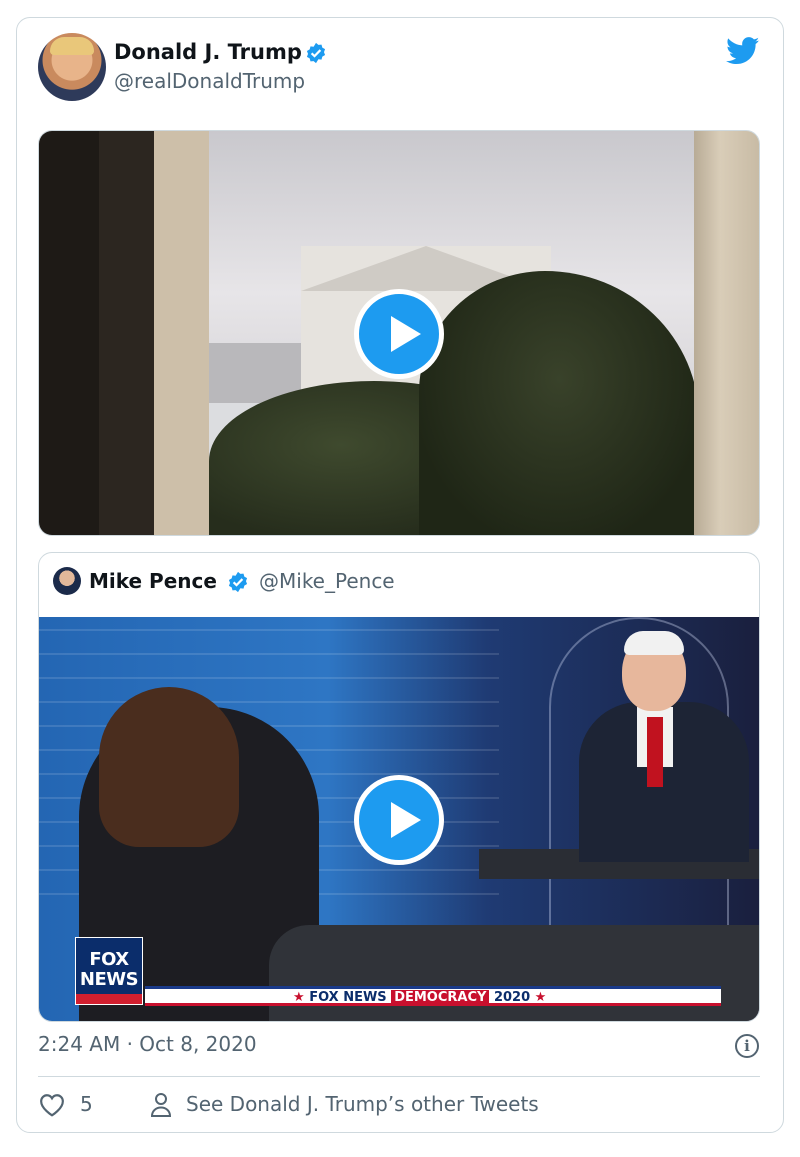 Image resolution: width=800 pixels, height=1157 pixels. I want to click on heart-icon, so click(52, 1105).